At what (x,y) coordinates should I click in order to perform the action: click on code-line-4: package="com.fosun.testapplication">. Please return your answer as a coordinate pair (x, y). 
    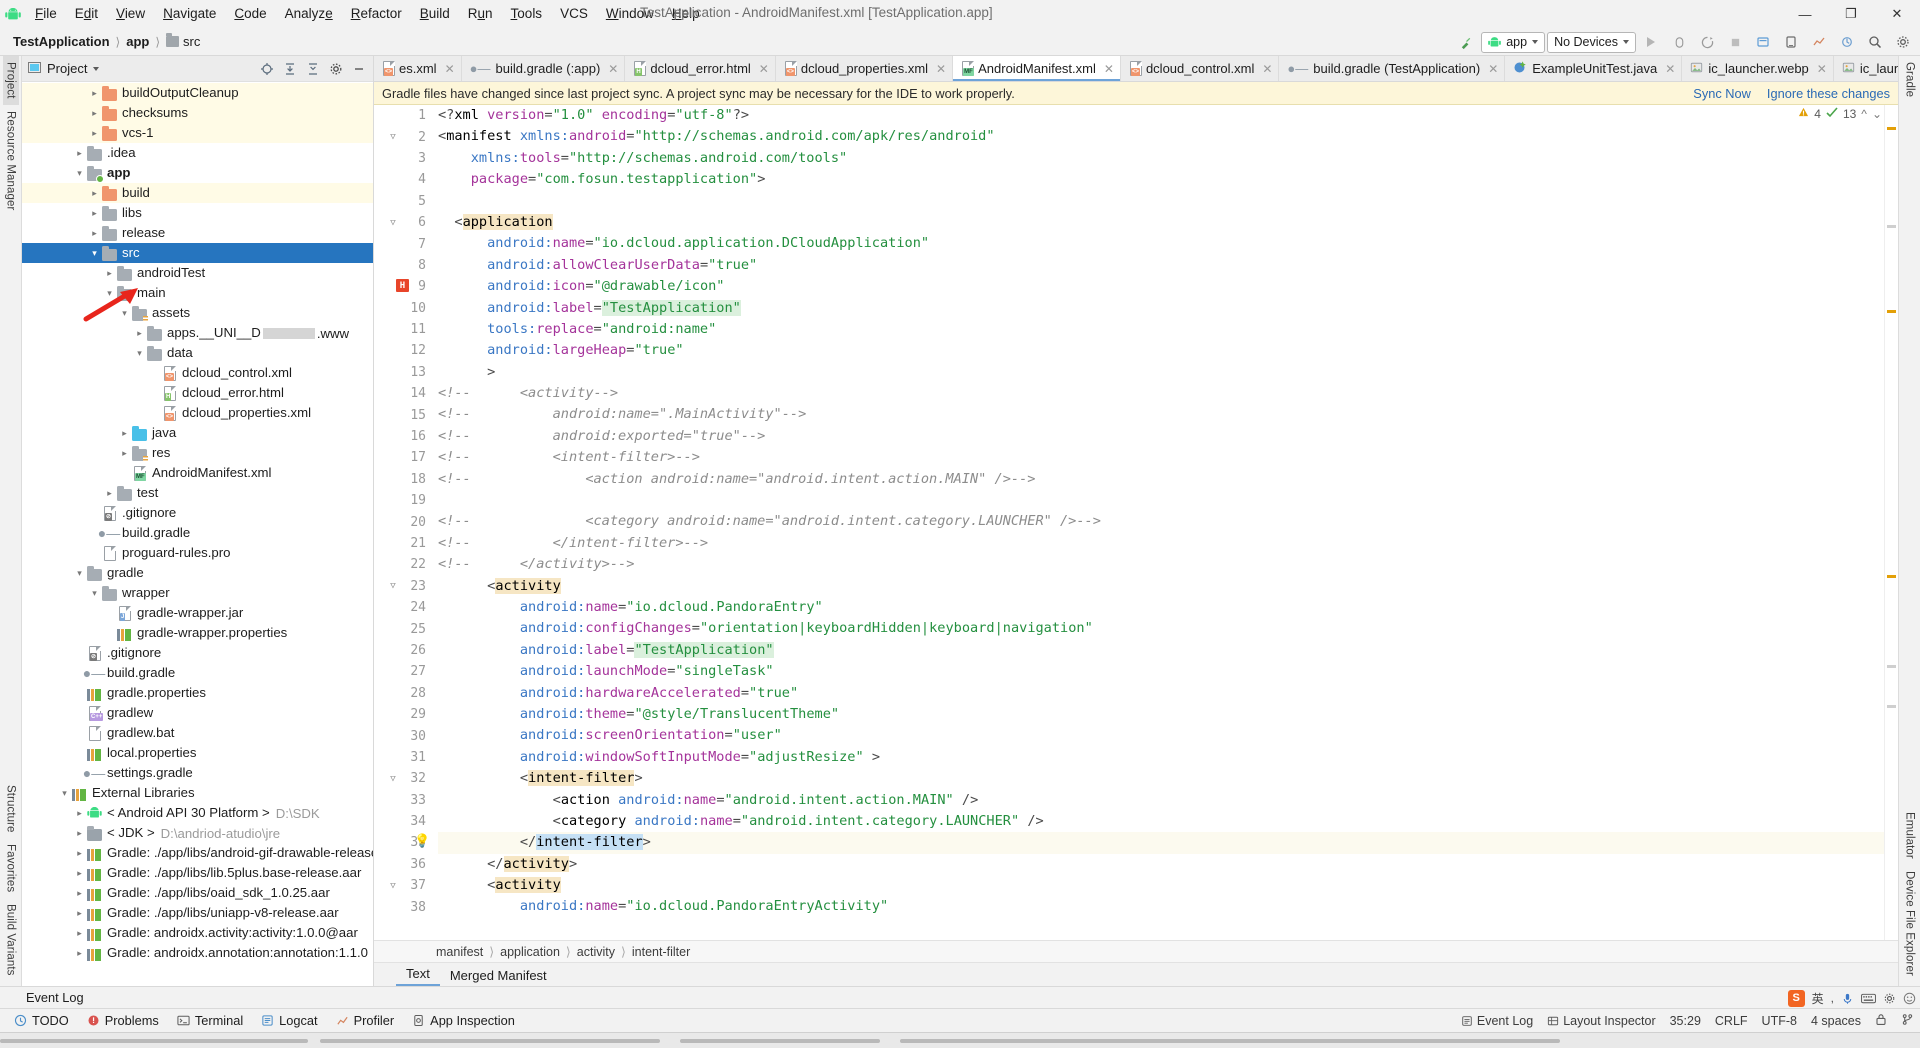
    Looking at the image, I should click on (1161, 179).